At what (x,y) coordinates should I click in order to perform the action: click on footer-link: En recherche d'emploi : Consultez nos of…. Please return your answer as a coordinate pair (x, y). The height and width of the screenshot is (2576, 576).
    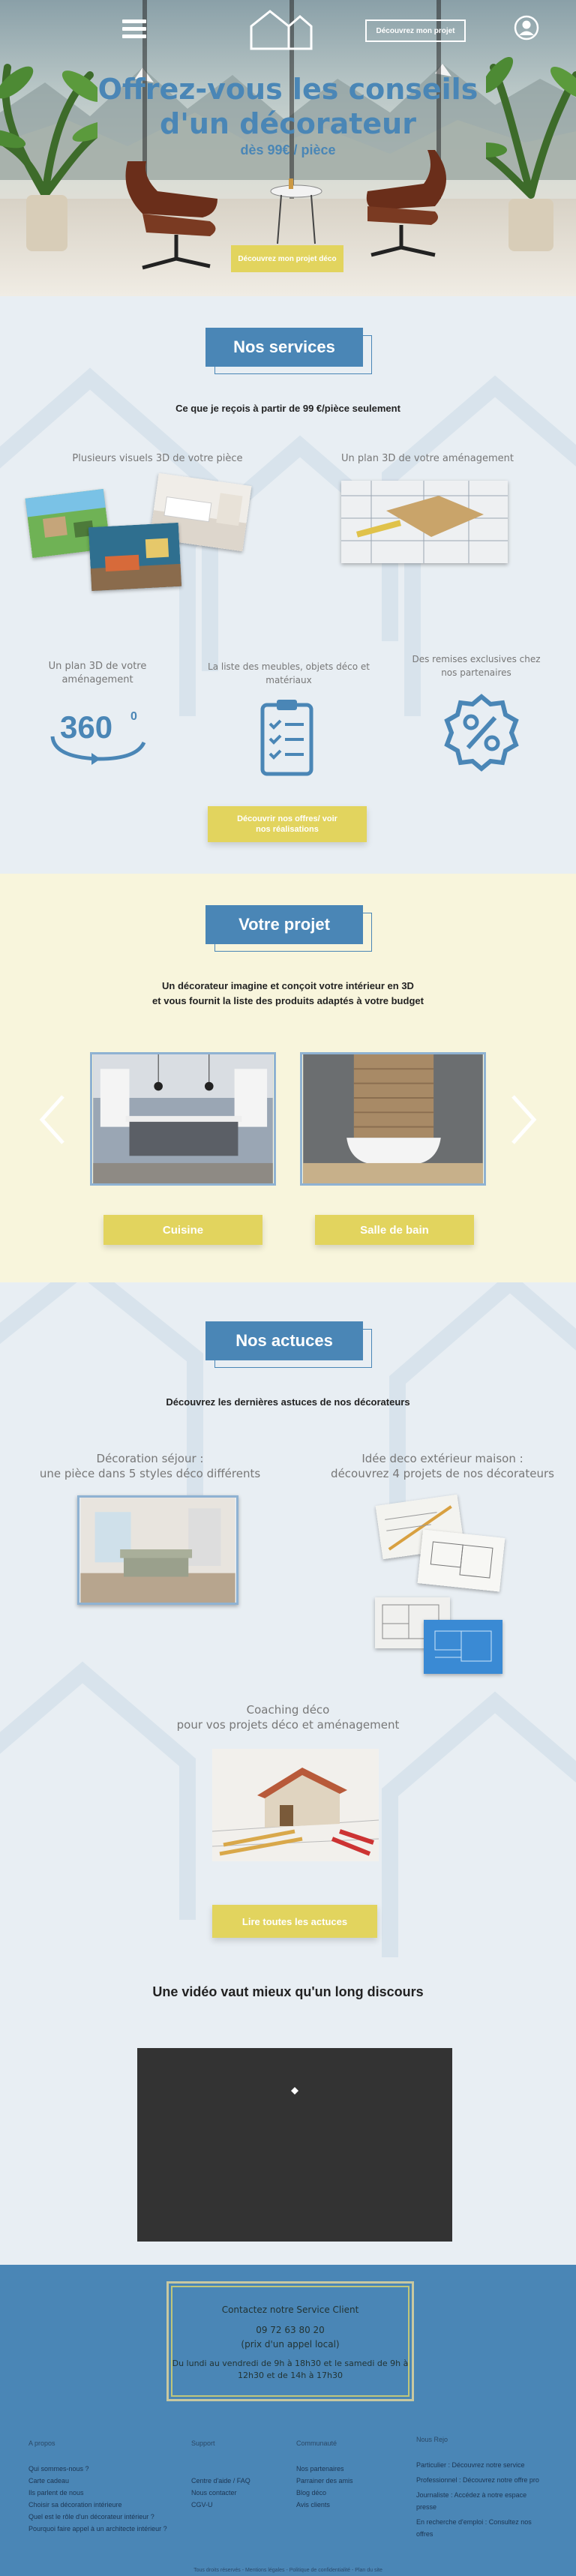
    Looking at the image, I should click on (482, 2528).